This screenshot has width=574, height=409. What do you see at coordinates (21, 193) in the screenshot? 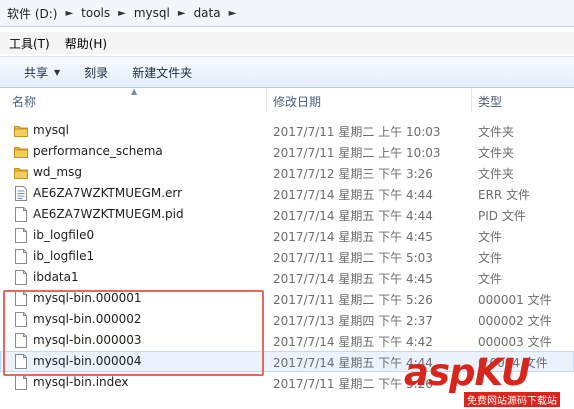
I see `text-file-icon` at bounding box center [21, 193].